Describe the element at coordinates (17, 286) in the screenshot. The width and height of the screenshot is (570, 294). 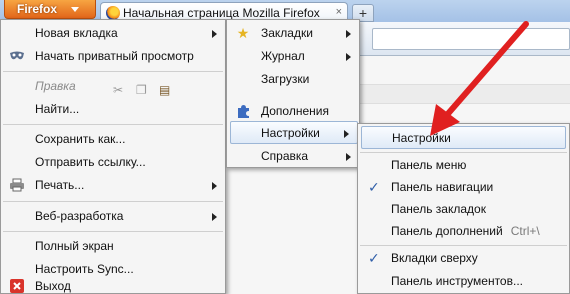
I see `exit-icon` at that location.